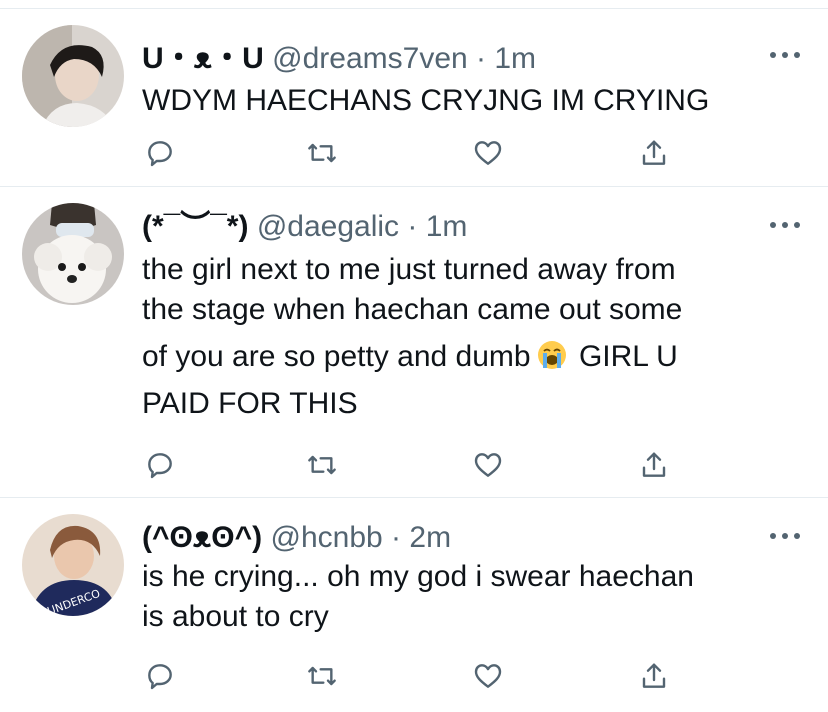 Image resolution: width=828 pixels, height=712 pixels. What do you see at coordinates (235, 616) in the screenshot?
I see `tweet-text-line: is about to cry` at bounding box center [235, 616].